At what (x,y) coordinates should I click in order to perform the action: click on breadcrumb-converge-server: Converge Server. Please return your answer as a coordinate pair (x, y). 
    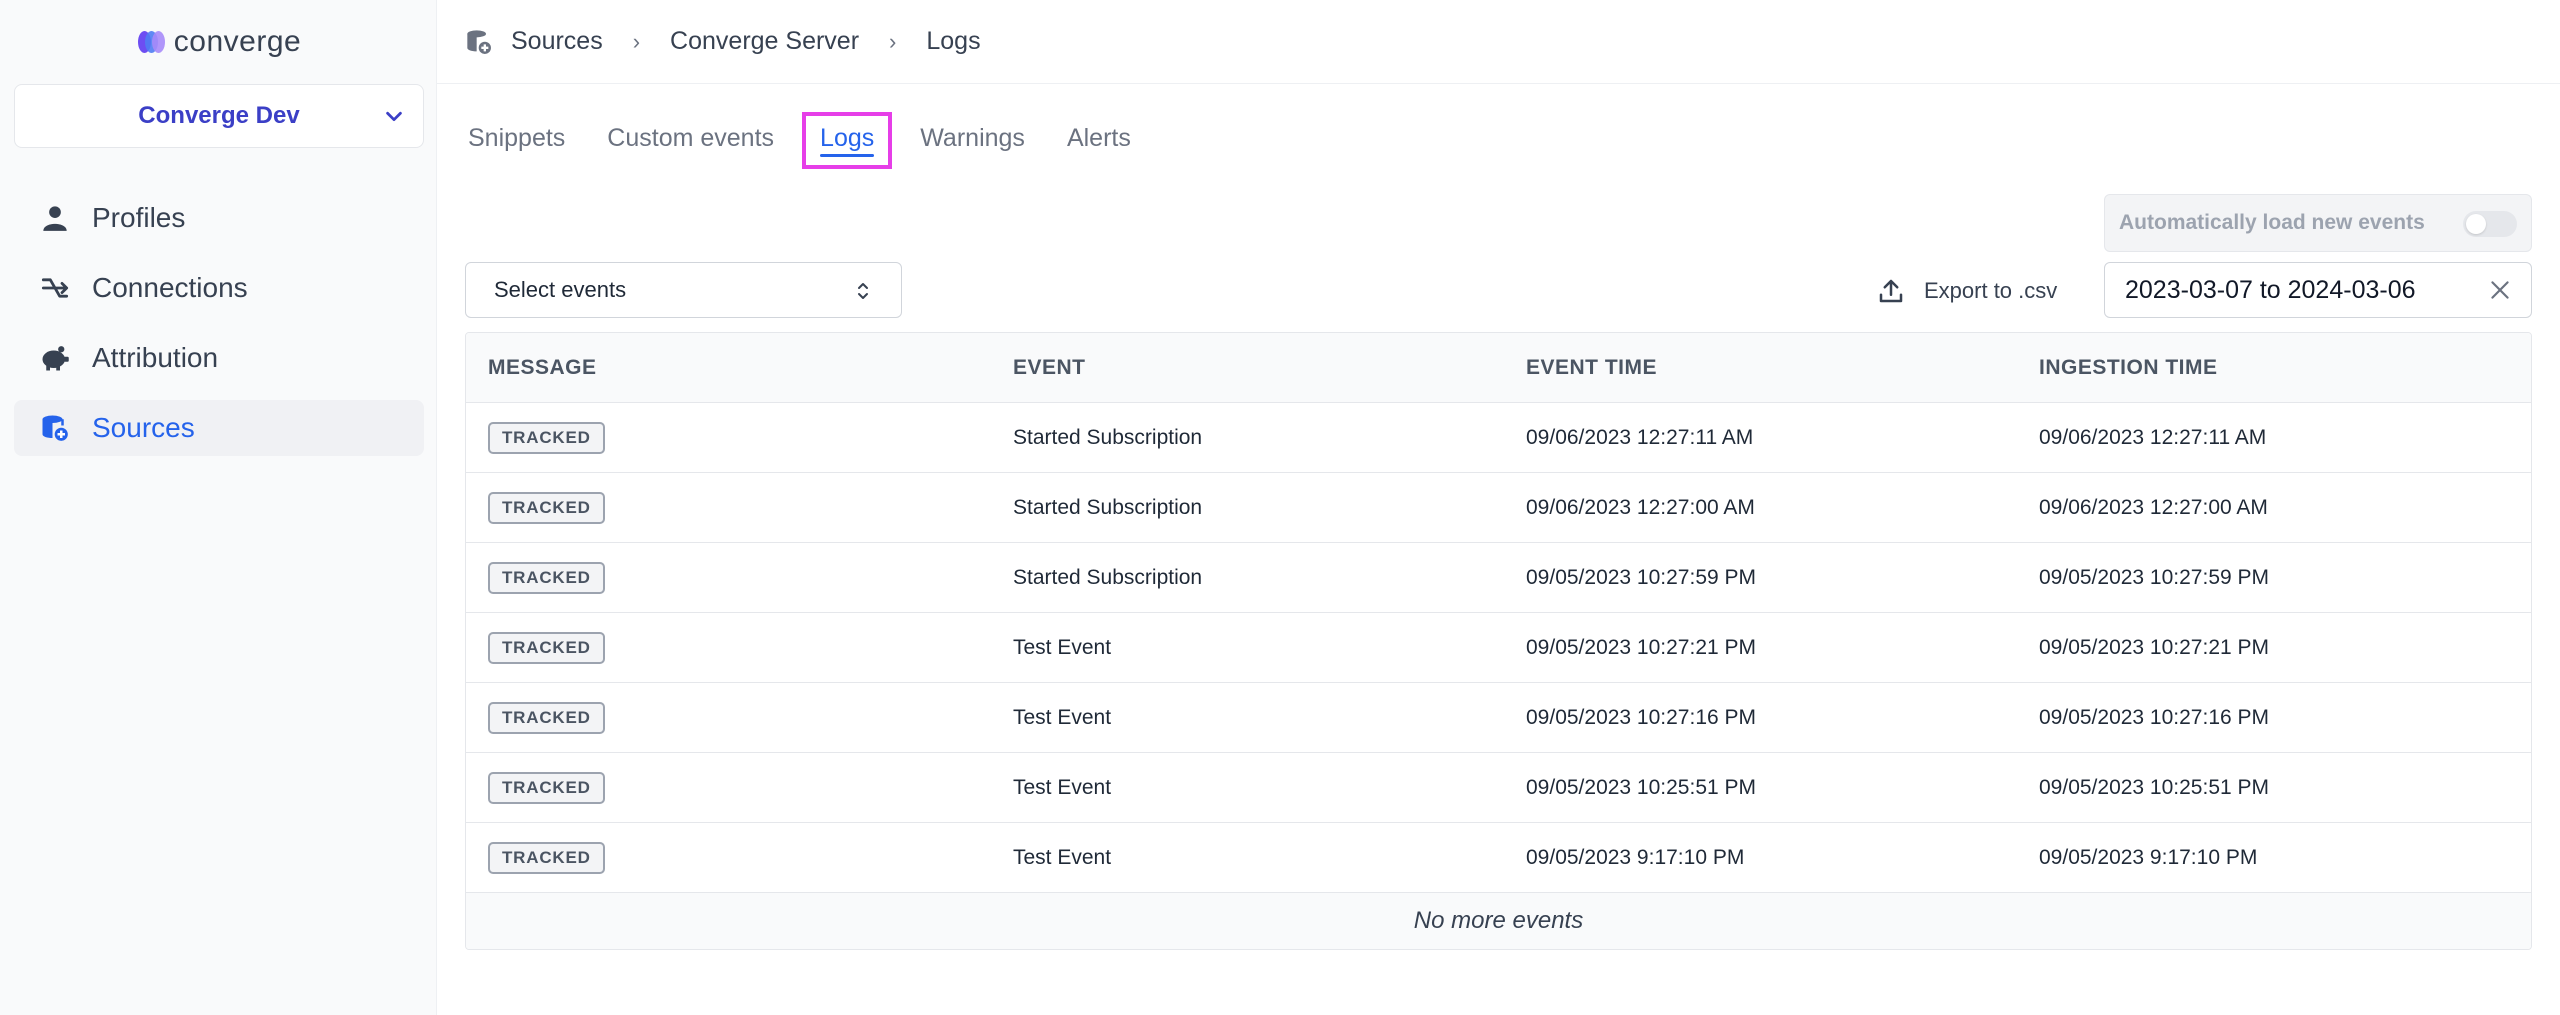
    Looking at the image, I should click on (764, 41).